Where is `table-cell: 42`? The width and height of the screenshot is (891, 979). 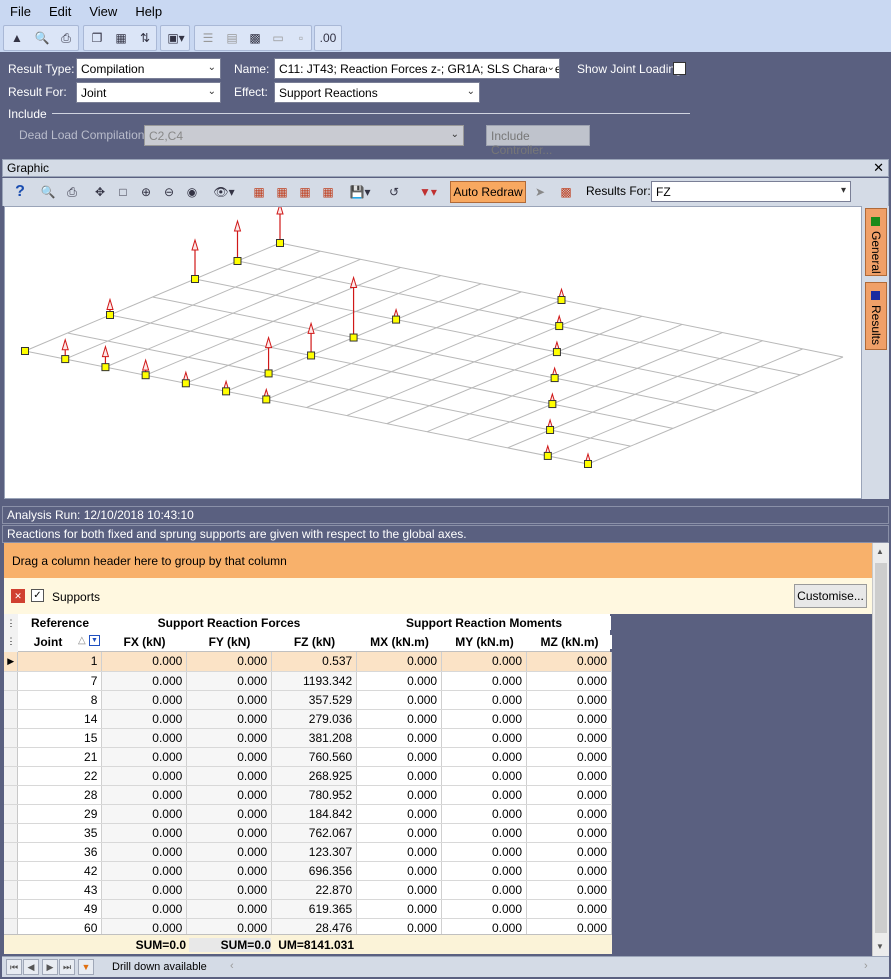
table-cell: 42 is located at coordinates (60, 871).